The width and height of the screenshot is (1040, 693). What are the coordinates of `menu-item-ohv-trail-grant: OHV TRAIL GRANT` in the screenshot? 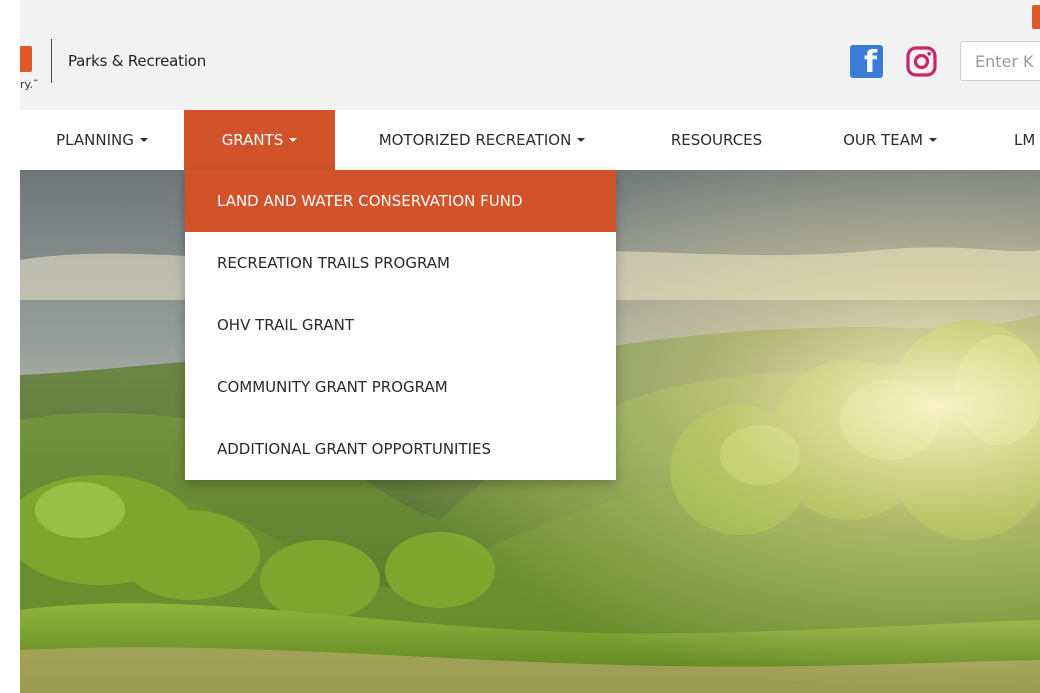 It's located at (400, 325).